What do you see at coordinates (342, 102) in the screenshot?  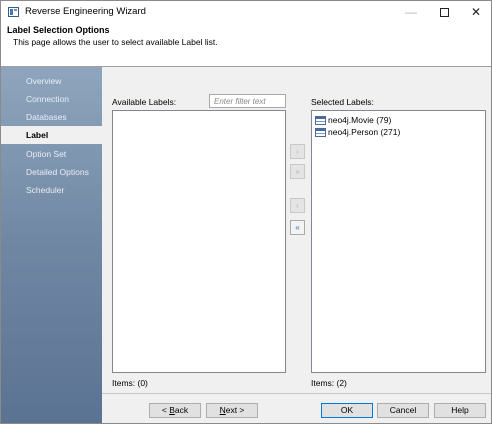 I see `selected-labels-heading: Selected Labels:` at bounding box center [342, 102].